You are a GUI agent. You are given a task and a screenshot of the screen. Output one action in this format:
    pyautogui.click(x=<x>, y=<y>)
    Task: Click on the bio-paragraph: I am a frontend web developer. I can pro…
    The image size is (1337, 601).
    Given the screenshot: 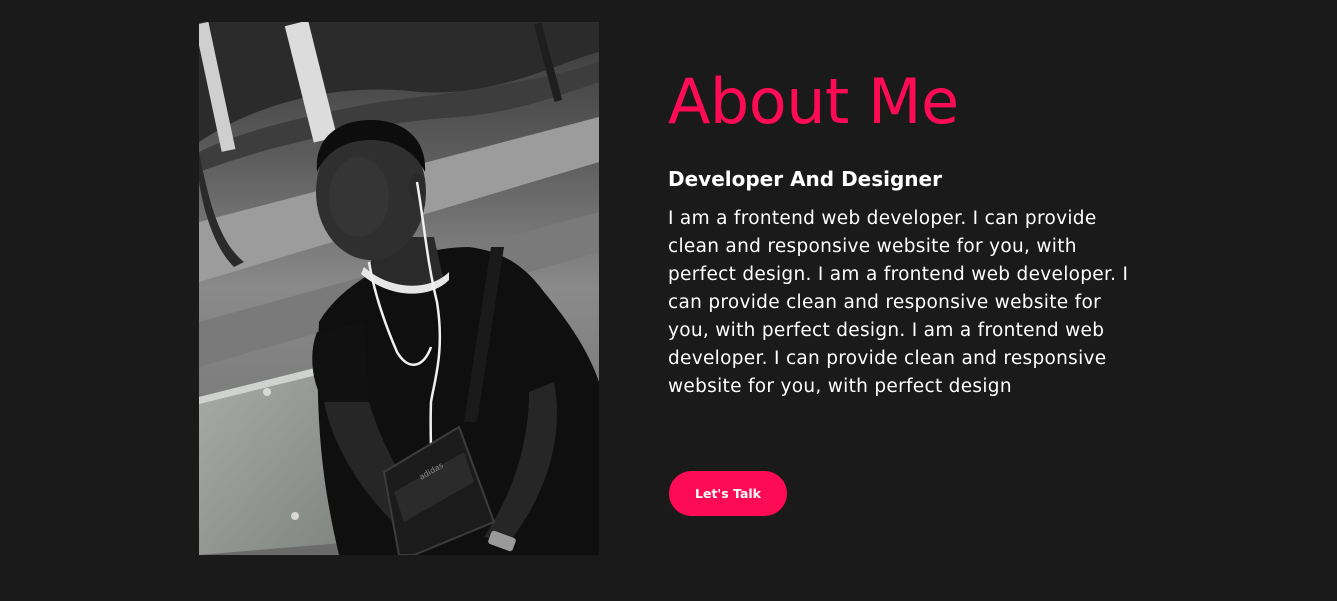 What is the action you would take?
    pyautogui.click(x=898, y=302)
    